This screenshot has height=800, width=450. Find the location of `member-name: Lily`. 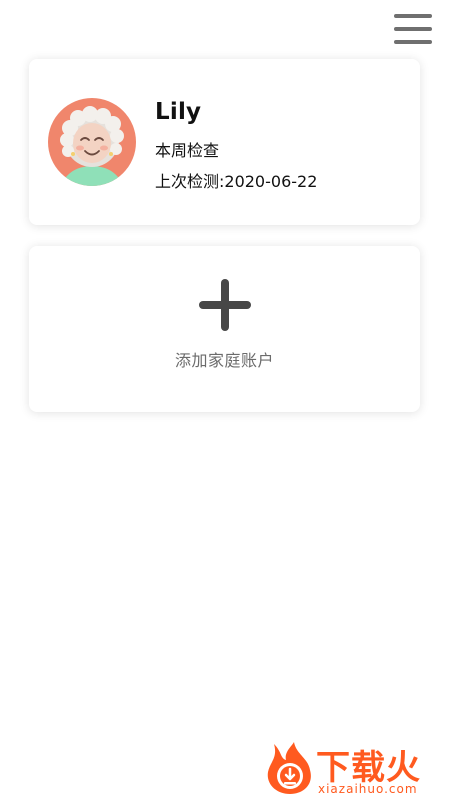

member-name: Lily is located at coordinates (178, 112).